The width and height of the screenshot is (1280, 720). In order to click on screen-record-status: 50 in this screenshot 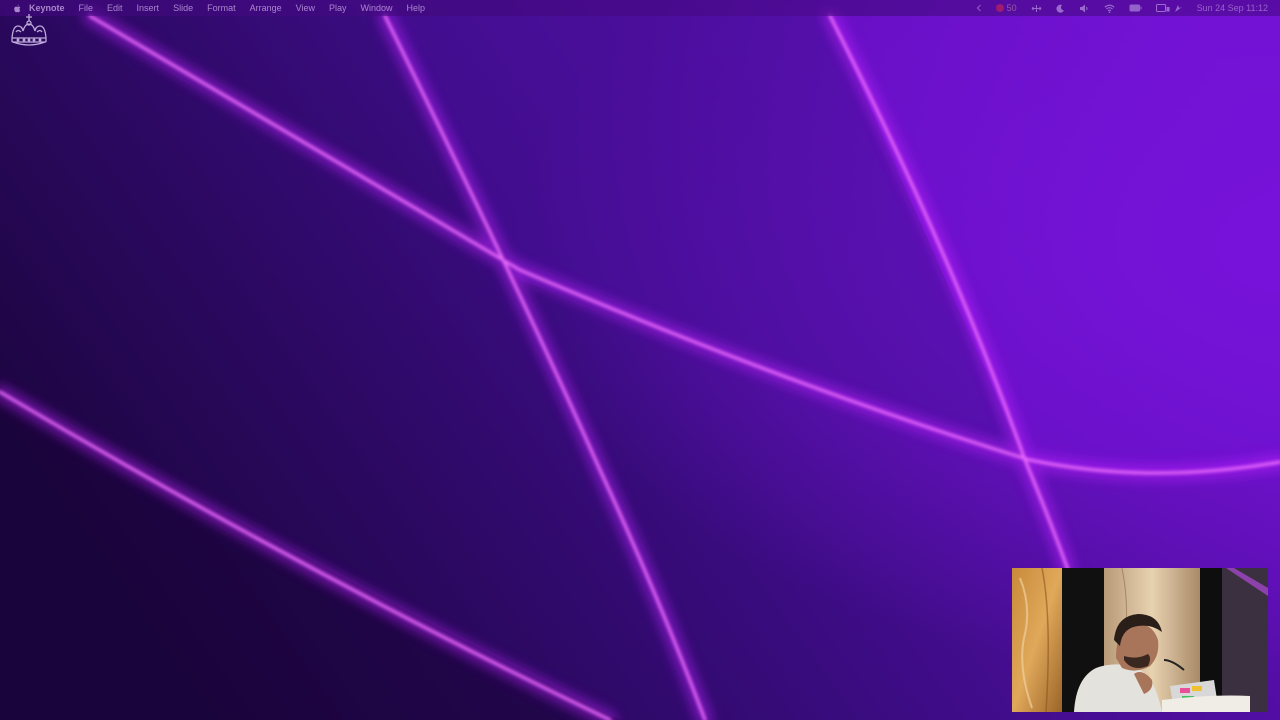, I will do `click(1006, 8)`.